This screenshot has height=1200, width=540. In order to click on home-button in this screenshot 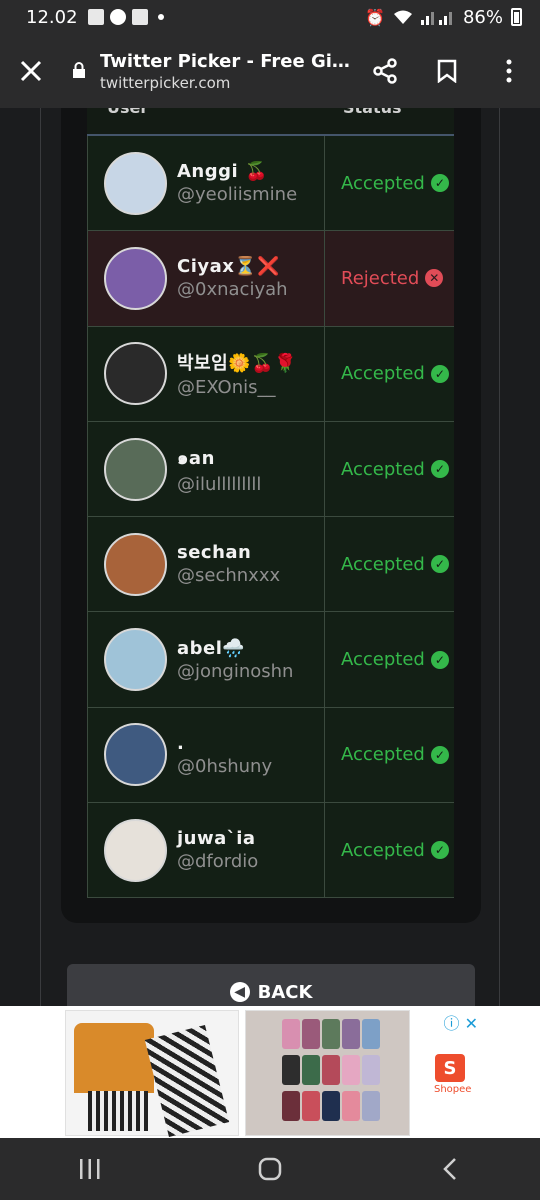, I will do `click(270, 1169)`.